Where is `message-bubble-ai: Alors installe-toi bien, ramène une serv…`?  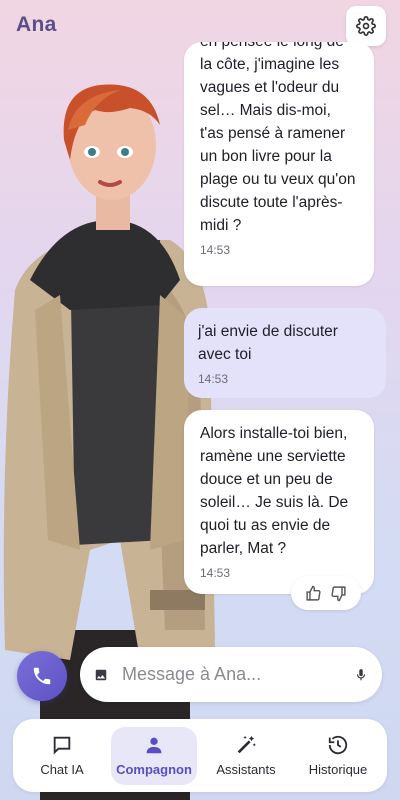 message-bubble-ai: Alors installe-toi bien, ramène une serv… is located at coordinates (279, 502).